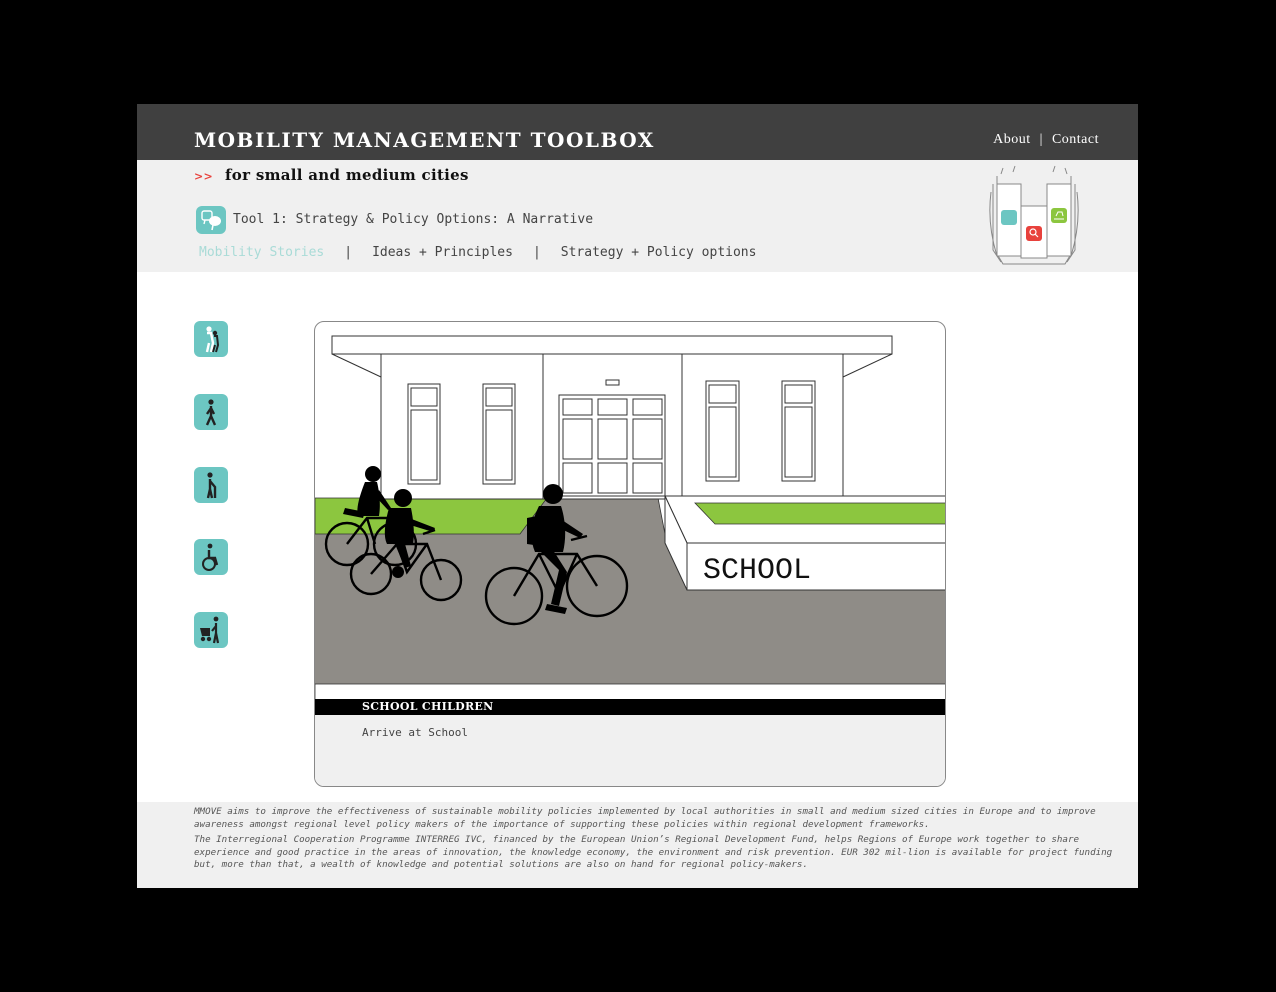 Image resolution: width=1276 pixels, height=992 pixels. What do you see at coordinates (630, 707) in the screenshot?
I see `caption-bar: SCHOOL CHILDREN` at bounding box center [630, 707].